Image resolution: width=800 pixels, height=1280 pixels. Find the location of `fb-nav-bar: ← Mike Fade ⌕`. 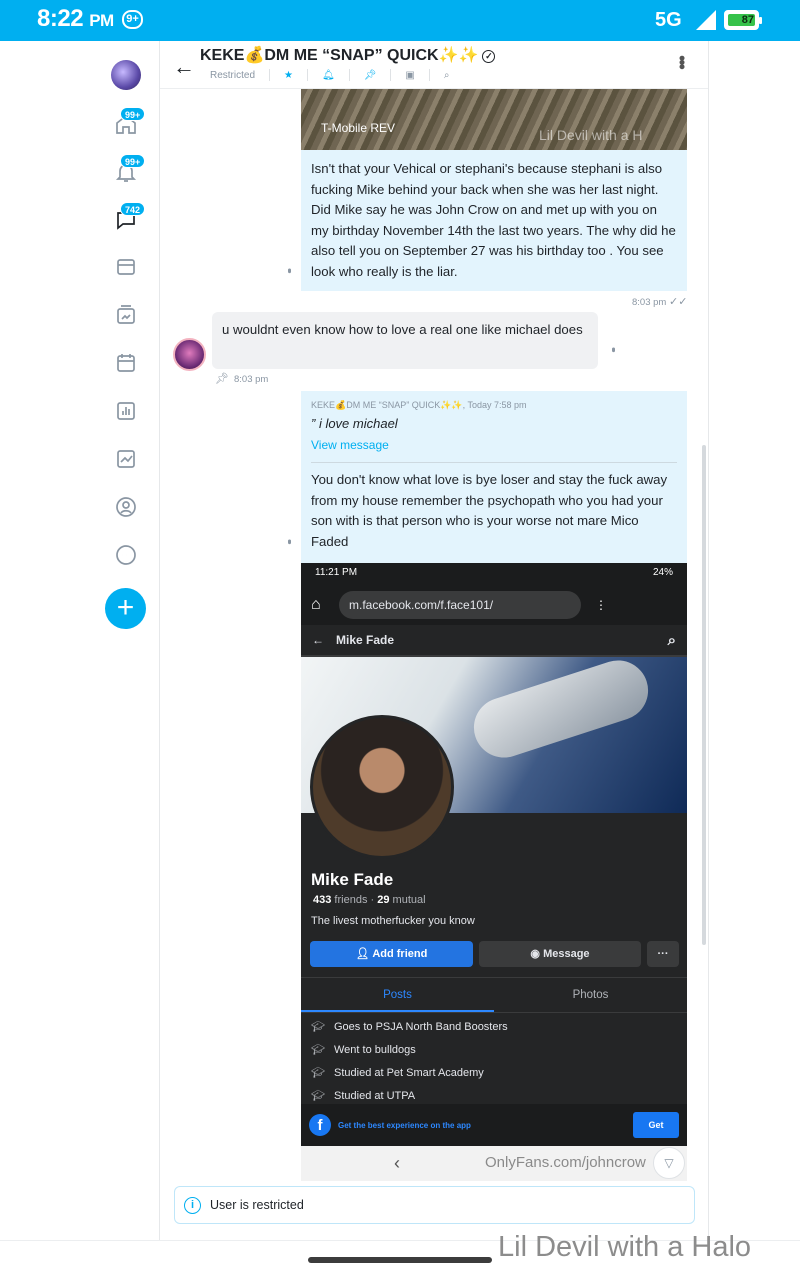

fb-nav-bar: ← Mike Fade ⌕ is located at coordinates (494, 641).